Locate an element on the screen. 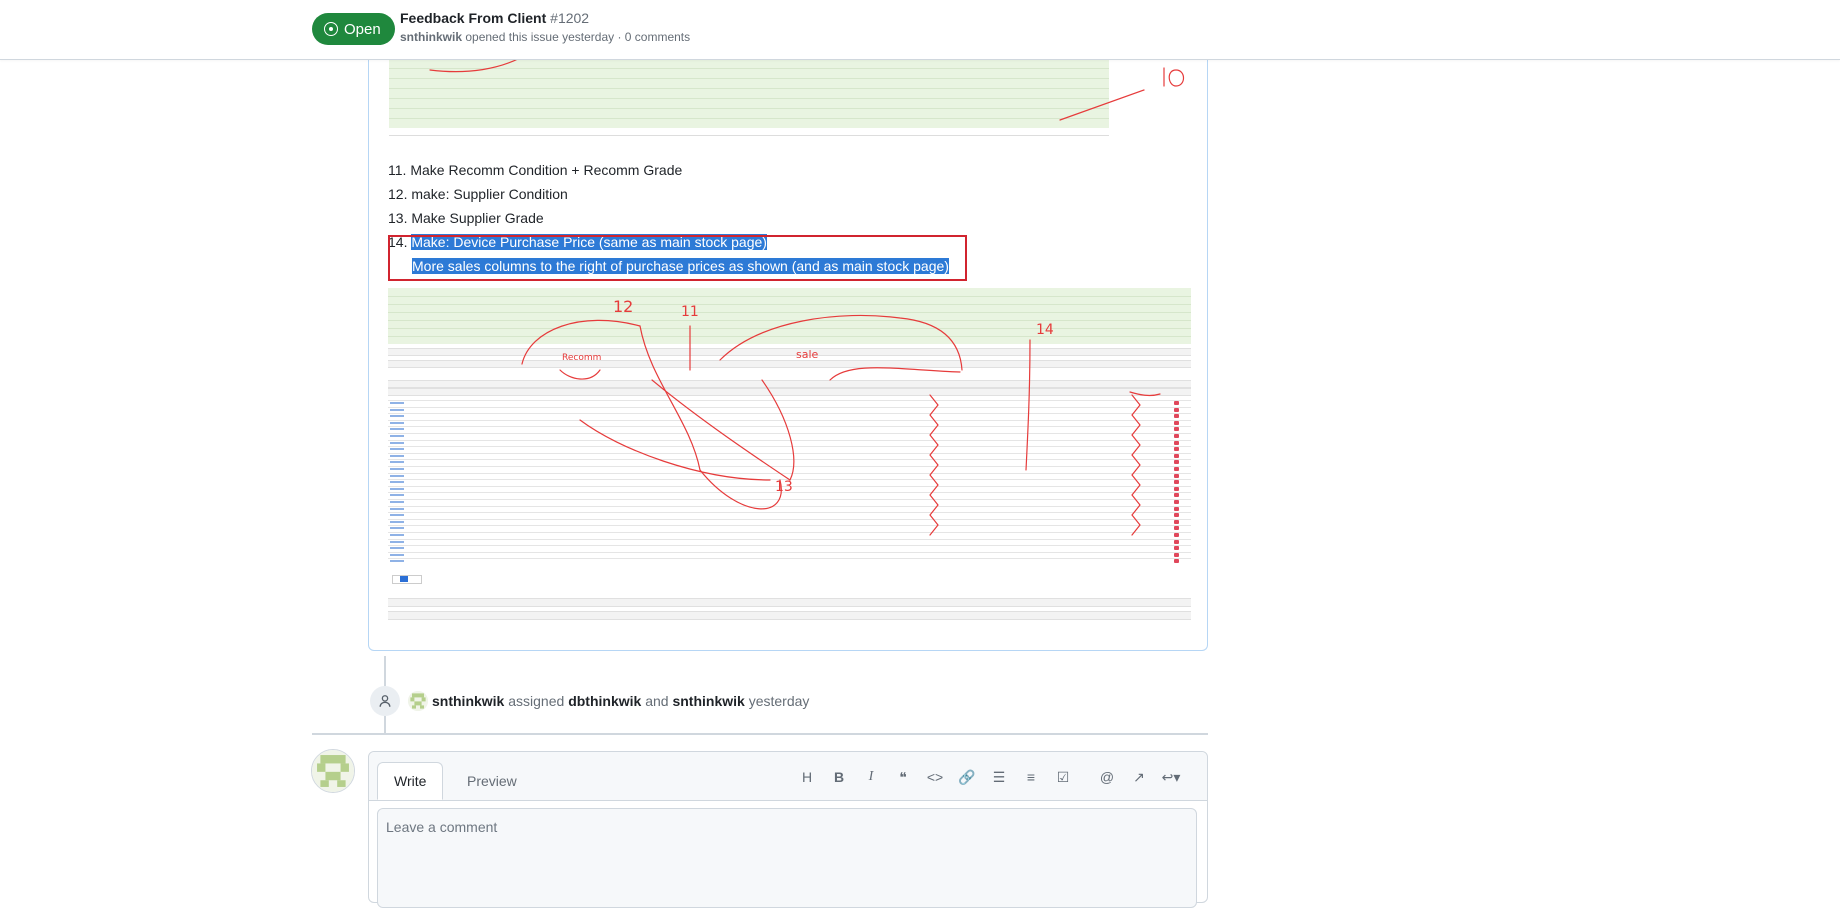  issue-title: Feedback From Client #1202 is located at coordinates (494, 18).